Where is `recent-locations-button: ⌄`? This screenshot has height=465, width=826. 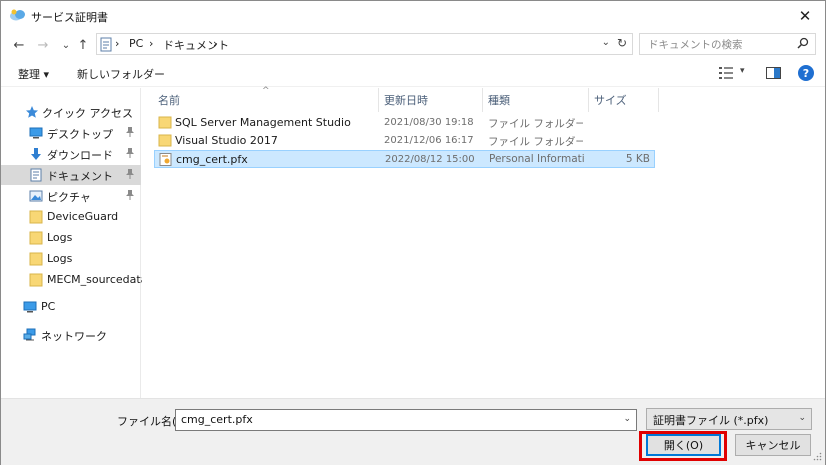
recent-locations-button: ⌄ is located at coordinates (66, 45).